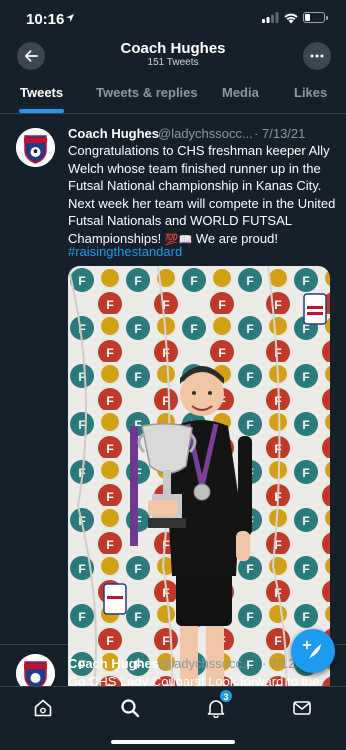 This screenshot has height=750, width=346. I want to click on tweet-count: 151 Tweets, so click(173, 62).